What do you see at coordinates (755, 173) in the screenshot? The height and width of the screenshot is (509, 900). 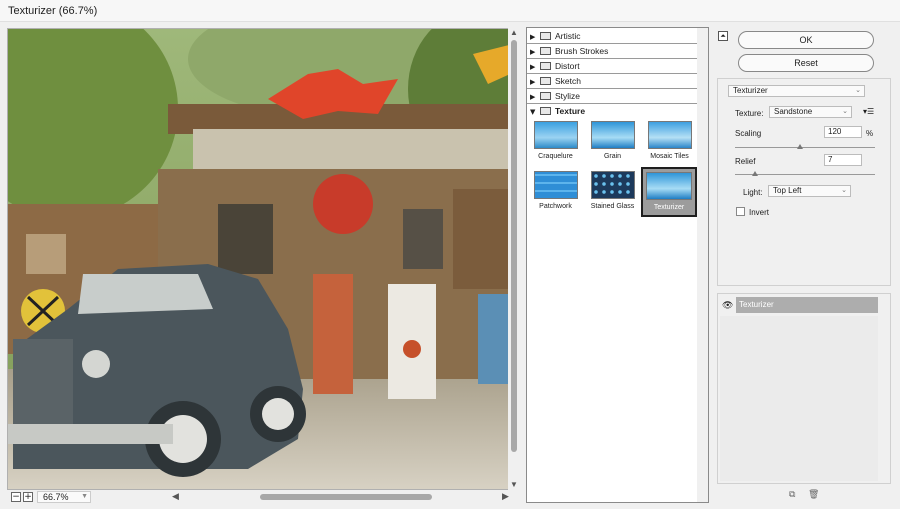 I see `relief-slider-handle` at bounding box center [755, 173].